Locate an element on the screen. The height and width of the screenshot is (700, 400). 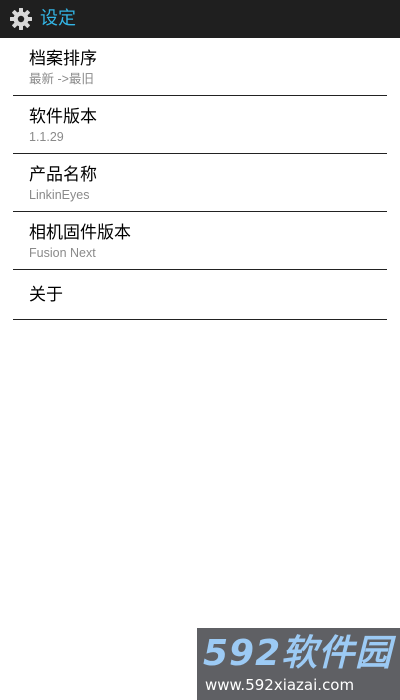
setting-value: 最新 ->最旧 is located at coordinates (61, 78).